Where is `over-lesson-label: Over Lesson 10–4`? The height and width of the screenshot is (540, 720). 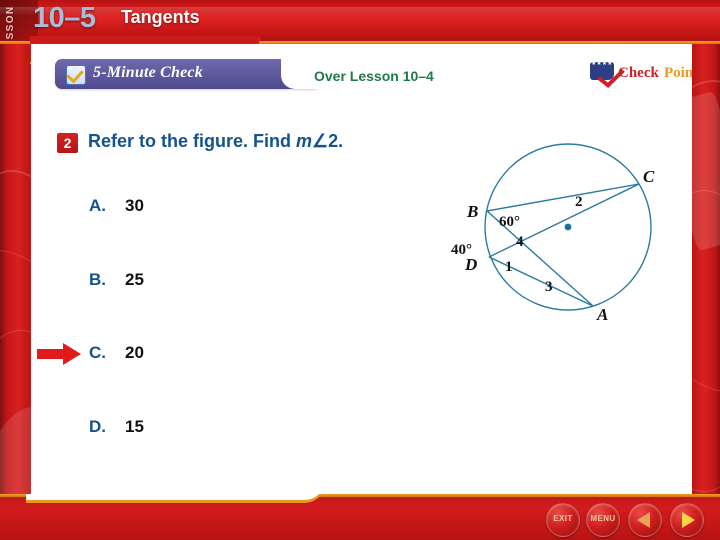 over-lesson-label: Over Lesson 10–4 is located at coordinates (374, 76).